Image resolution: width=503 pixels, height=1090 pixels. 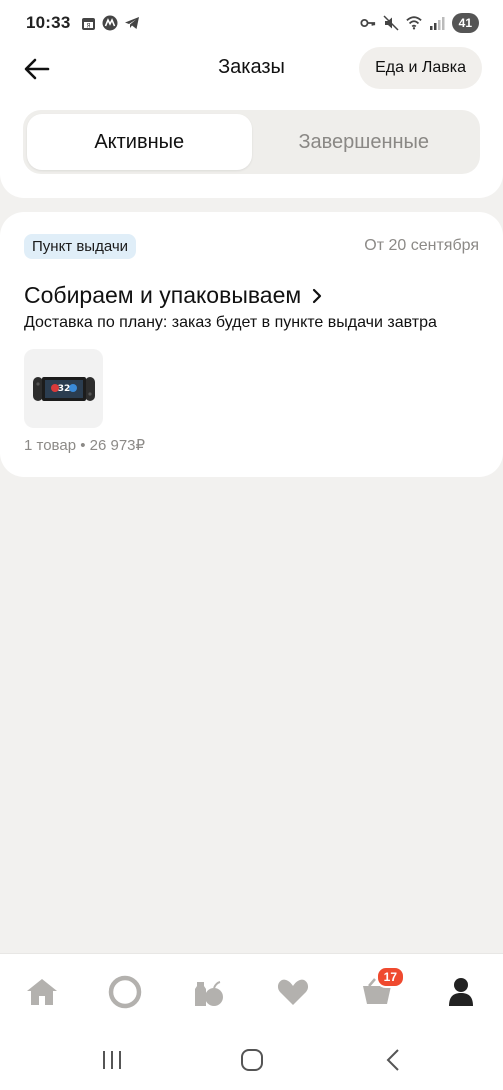 I want to click on favorites-icon, so click(x=293, y=992).